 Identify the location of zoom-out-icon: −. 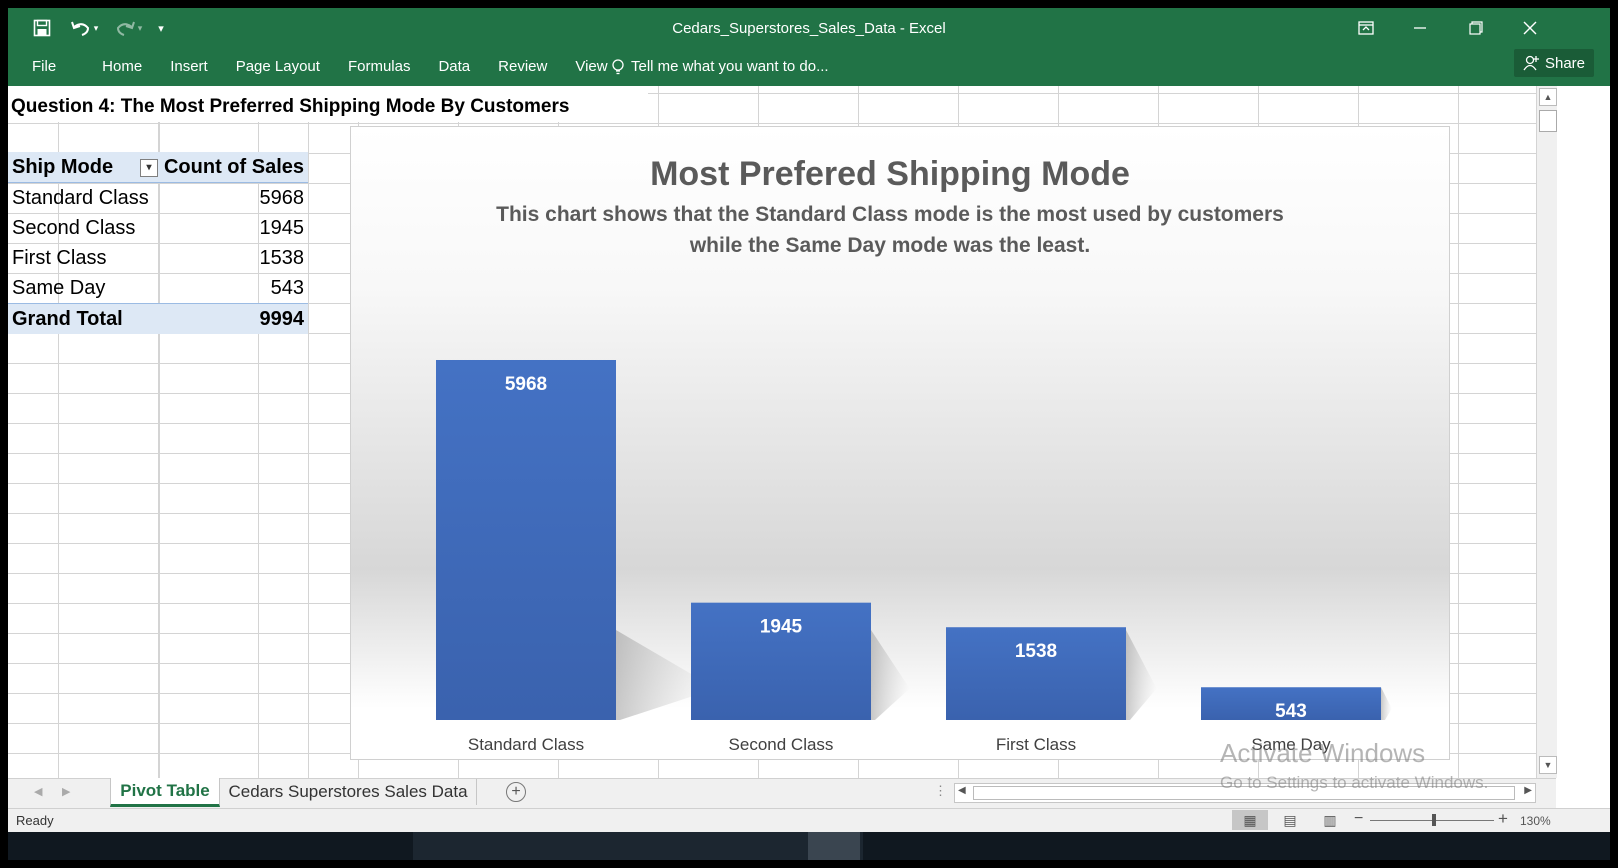
(1358, 819).